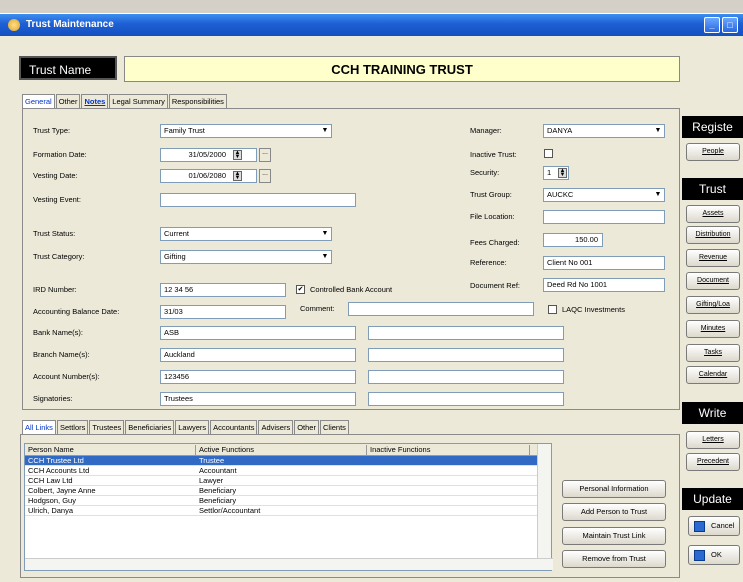 Image resolution: width=743 pixels, height=582 pixels. Describe the element at coordinates (402, 69) in the screenshot. I see `trust-name-field: CCH TRAINING TRUST` at that location.